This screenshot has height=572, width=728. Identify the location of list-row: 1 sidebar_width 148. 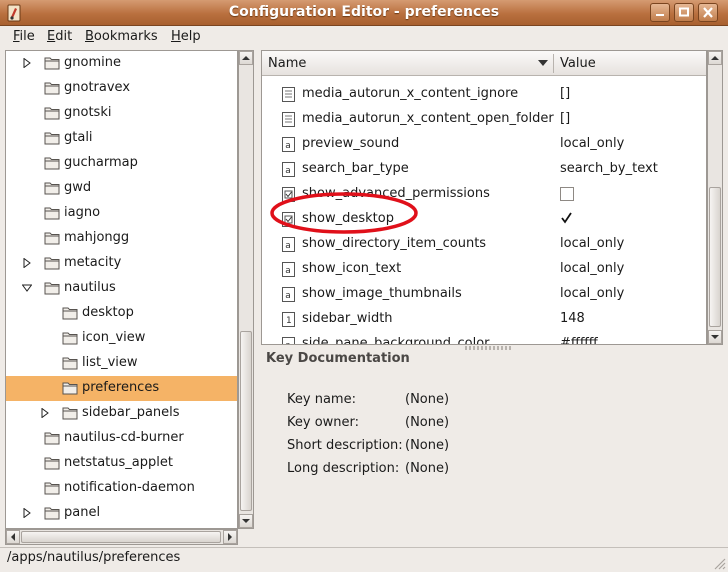
(484, 319).